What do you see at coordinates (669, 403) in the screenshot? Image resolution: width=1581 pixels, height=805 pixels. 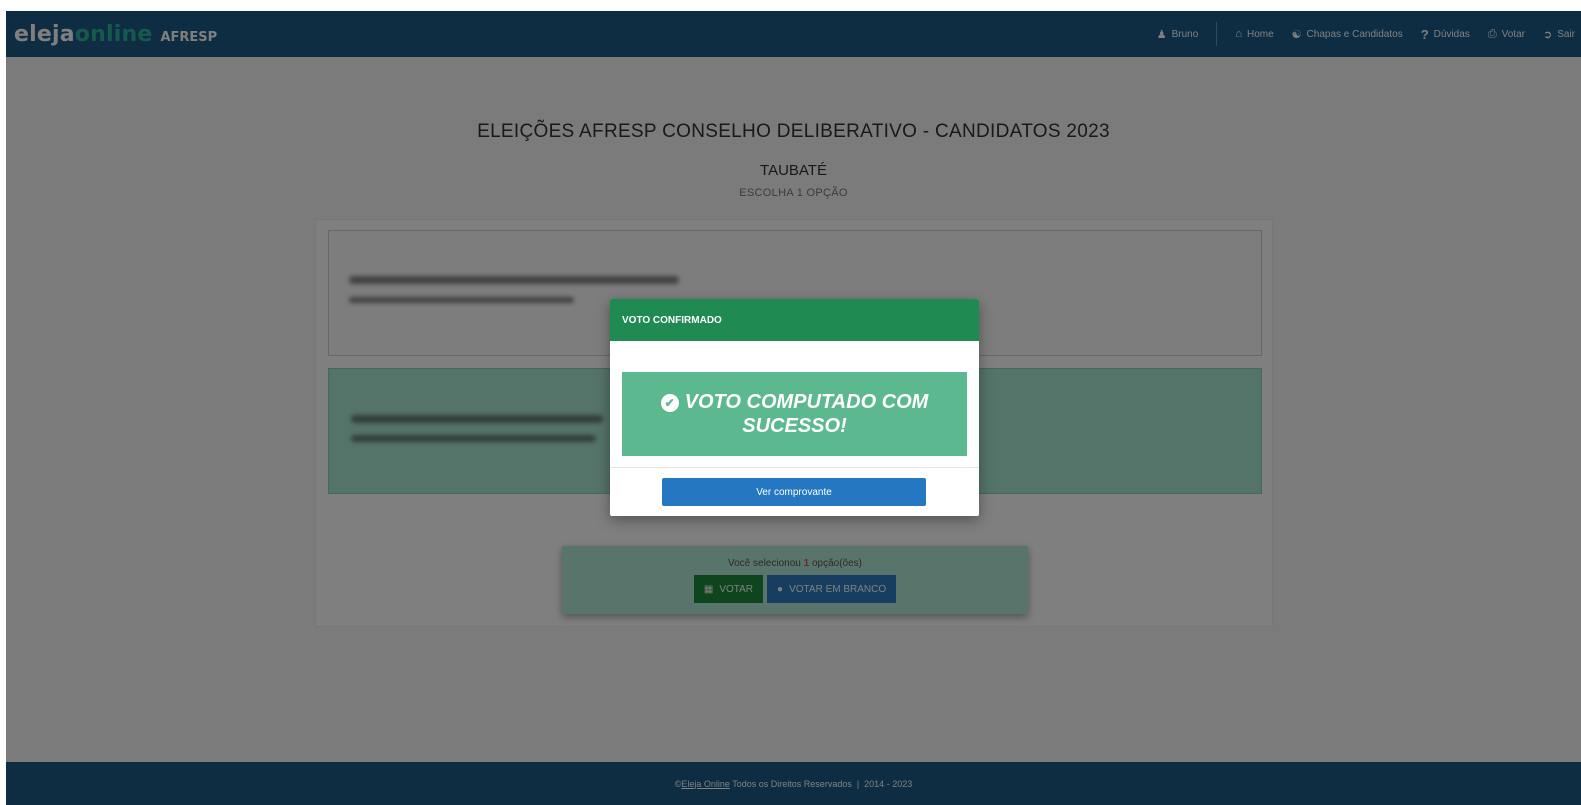 I see `check-circle-icon: ✔` at bounding box center [669, 403].